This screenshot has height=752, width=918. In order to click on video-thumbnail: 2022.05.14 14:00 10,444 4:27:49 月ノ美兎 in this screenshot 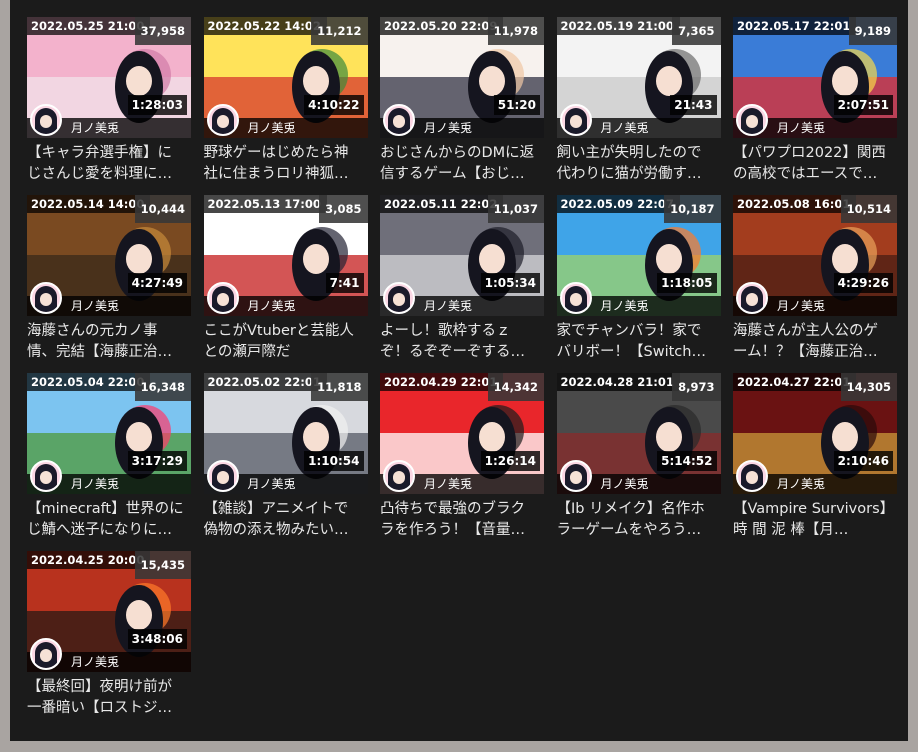, I will do `click(109, 255)`.